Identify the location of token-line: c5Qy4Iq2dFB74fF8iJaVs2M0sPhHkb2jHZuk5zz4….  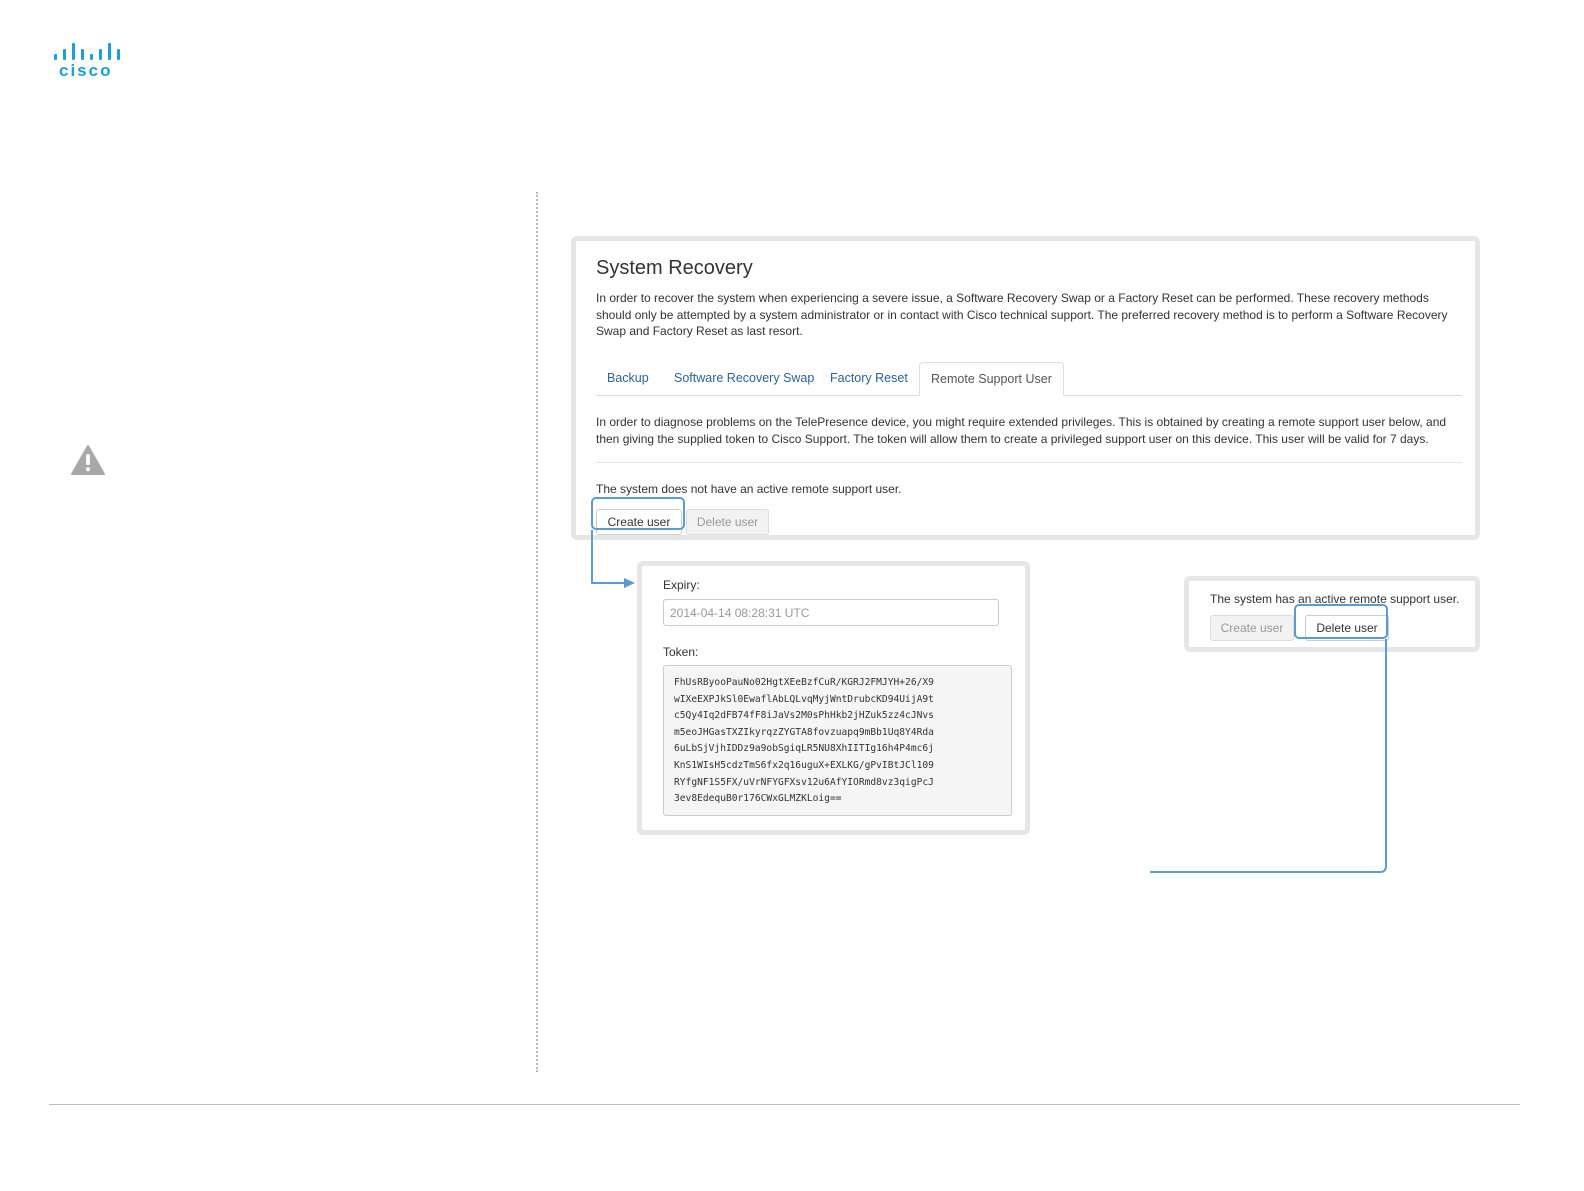
(804, 716).